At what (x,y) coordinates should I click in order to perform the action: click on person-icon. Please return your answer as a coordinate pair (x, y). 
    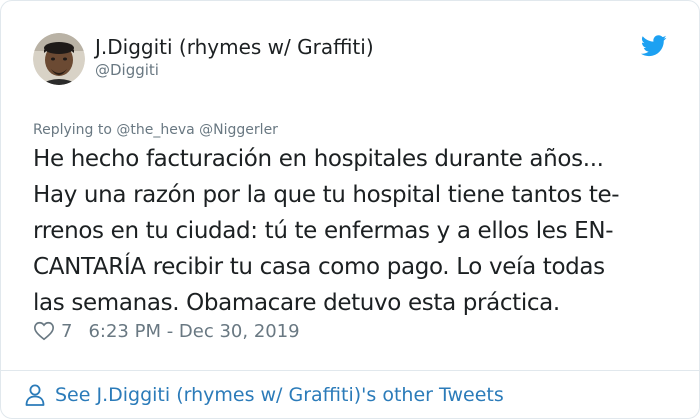
    Looking at the image, I should click on (35, 395).